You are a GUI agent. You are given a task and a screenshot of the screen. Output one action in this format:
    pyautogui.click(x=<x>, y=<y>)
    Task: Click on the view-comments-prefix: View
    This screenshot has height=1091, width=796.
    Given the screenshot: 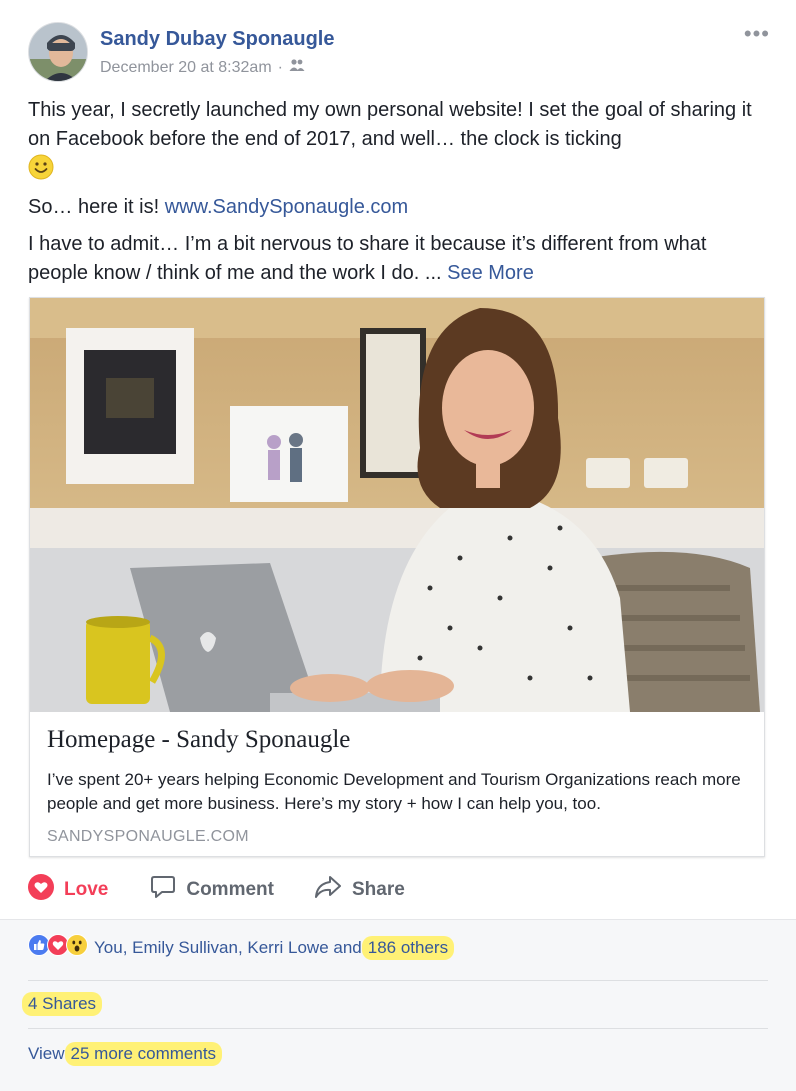 What is the action you would take?
    pyautogui.click(x=46, y=1054)
    